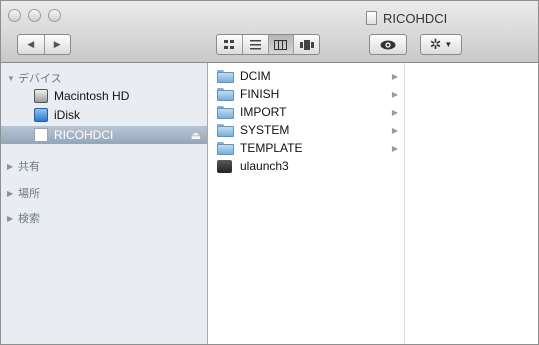 Image resolution: width=539 pixels, height=345 pixels. I want to click on list-view-icon, so click(255, 44).